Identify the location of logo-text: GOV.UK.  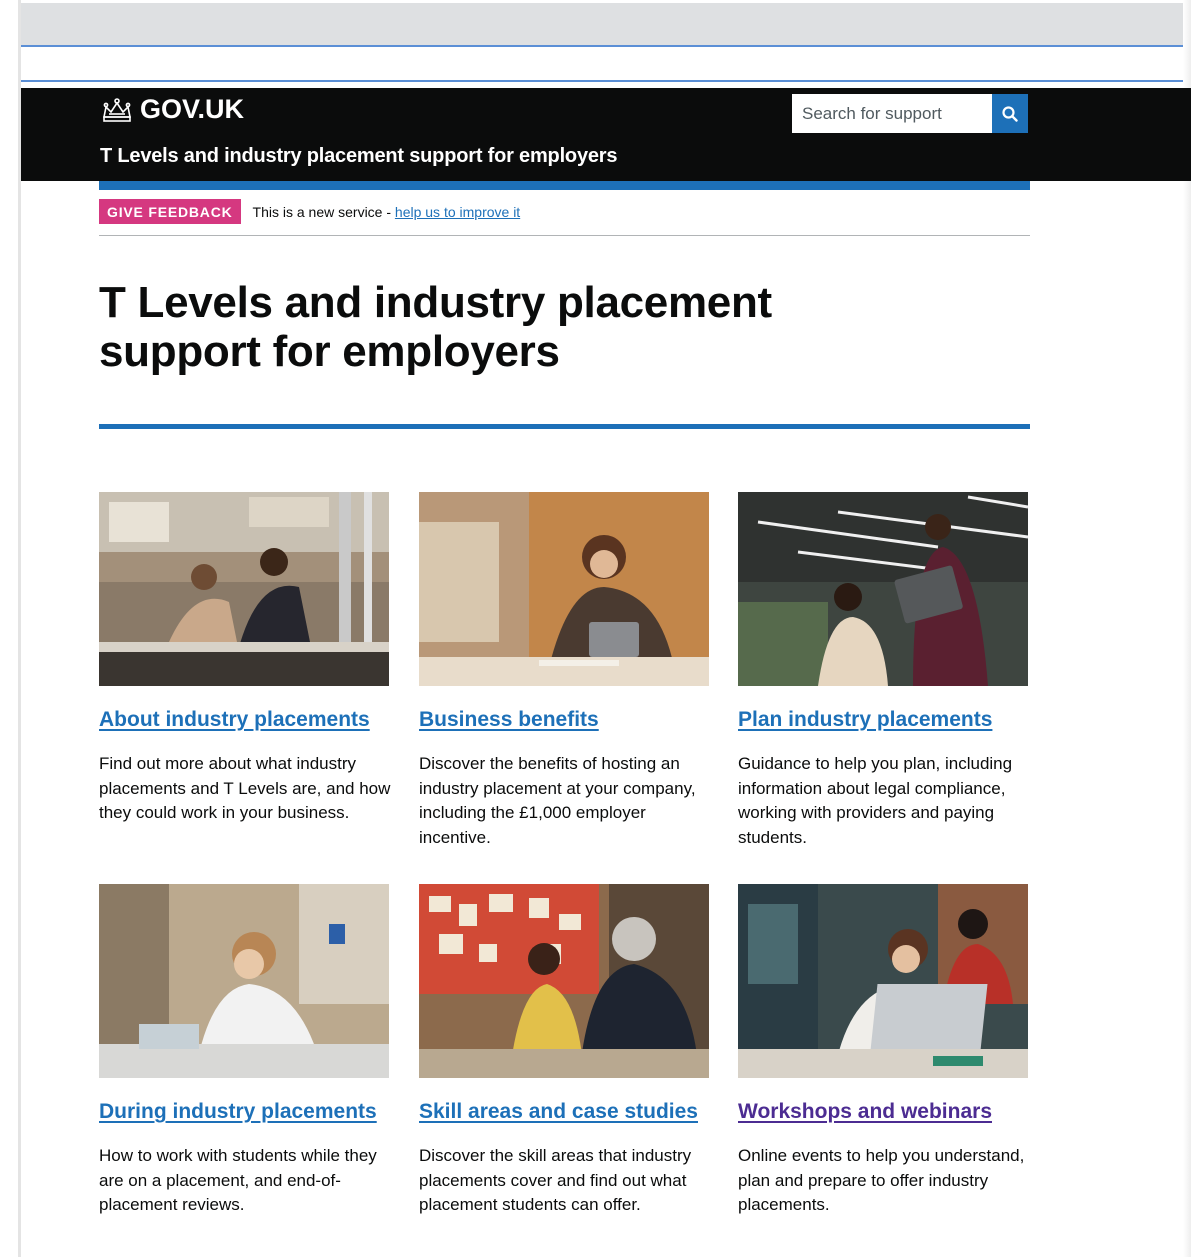
(192, 109).